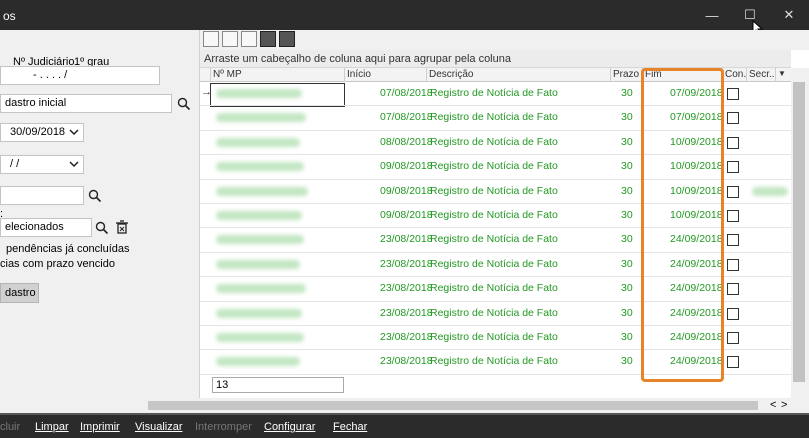 The image size is (809, 438). What do you see at coordinates (19, 293) in the screenshot?
I see `cadastro-button: dastro` at bounding box center [19, 293].